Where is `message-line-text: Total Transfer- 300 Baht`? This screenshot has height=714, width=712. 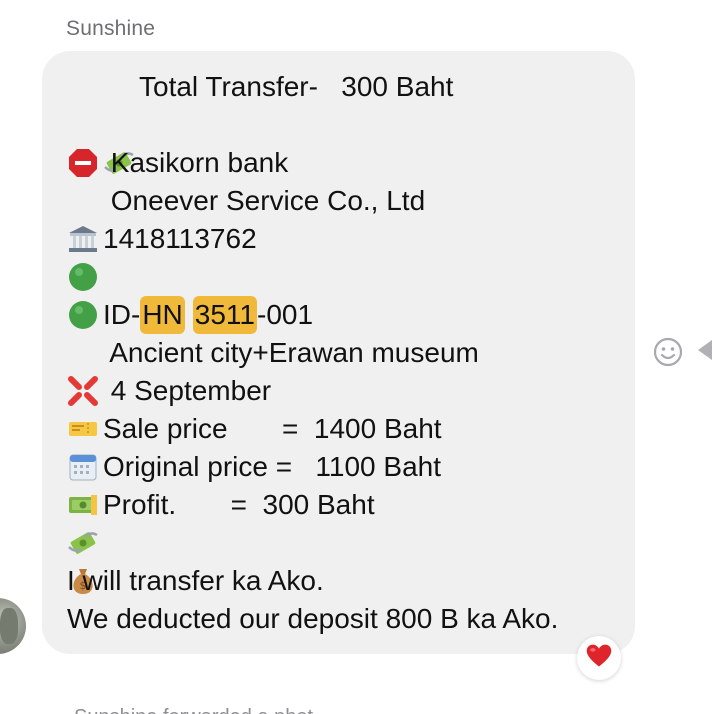
message-line-text: Total Transfer- 300 Baht is located at coordinates (296, 86).